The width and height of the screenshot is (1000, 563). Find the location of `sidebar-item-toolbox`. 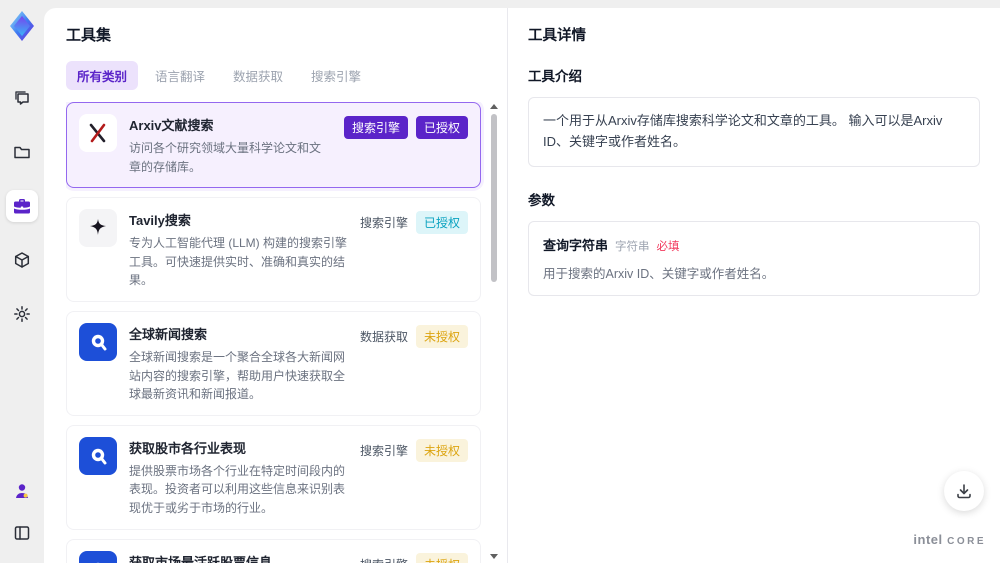

sidebar-item-toolbox is located at coordinates (22, 206).